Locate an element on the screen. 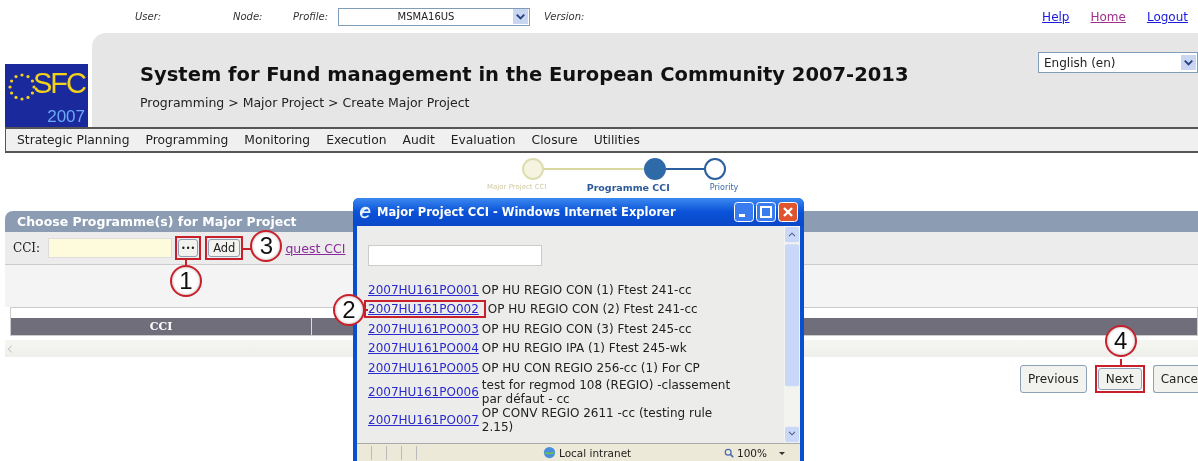  logo-text: SFC is located at coordinates (59, 83).